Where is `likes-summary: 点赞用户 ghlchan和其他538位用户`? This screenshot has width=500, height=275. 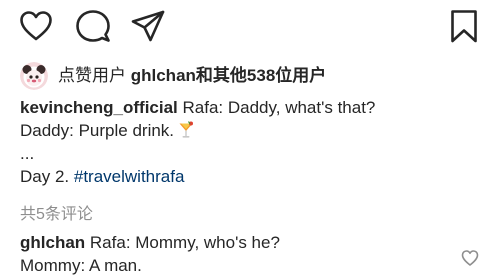 likes-summary: 点赞用户 ghlchan和其他538位用户 is located at coordinates (173, 76).